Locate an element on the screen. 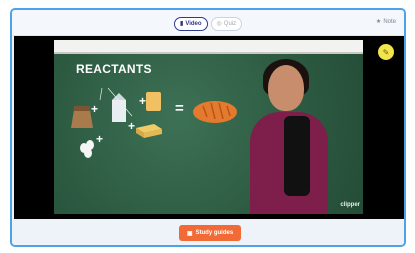 The width and height of the screenshot is (415, 253). brand-logo: clipper is located at coordinates (350, 205).